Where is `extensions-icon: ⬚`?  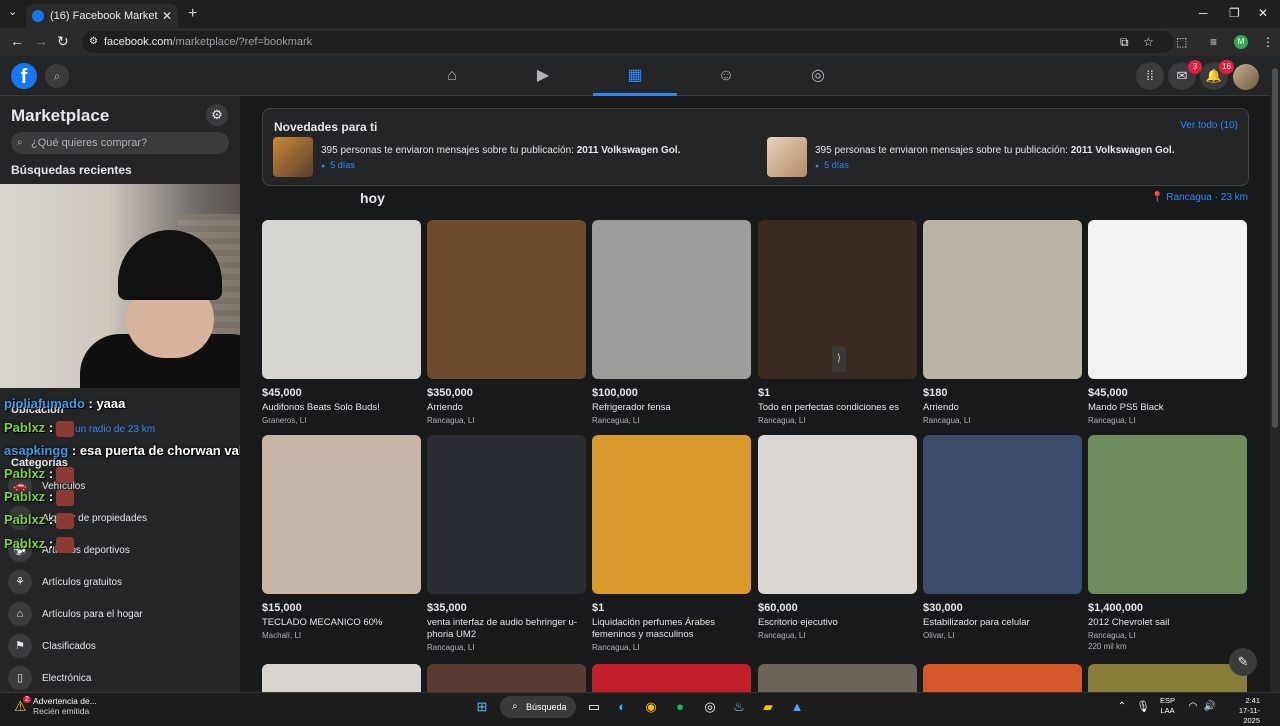 extensions-icon: ⬚ is located at coordinates (1181, 42).